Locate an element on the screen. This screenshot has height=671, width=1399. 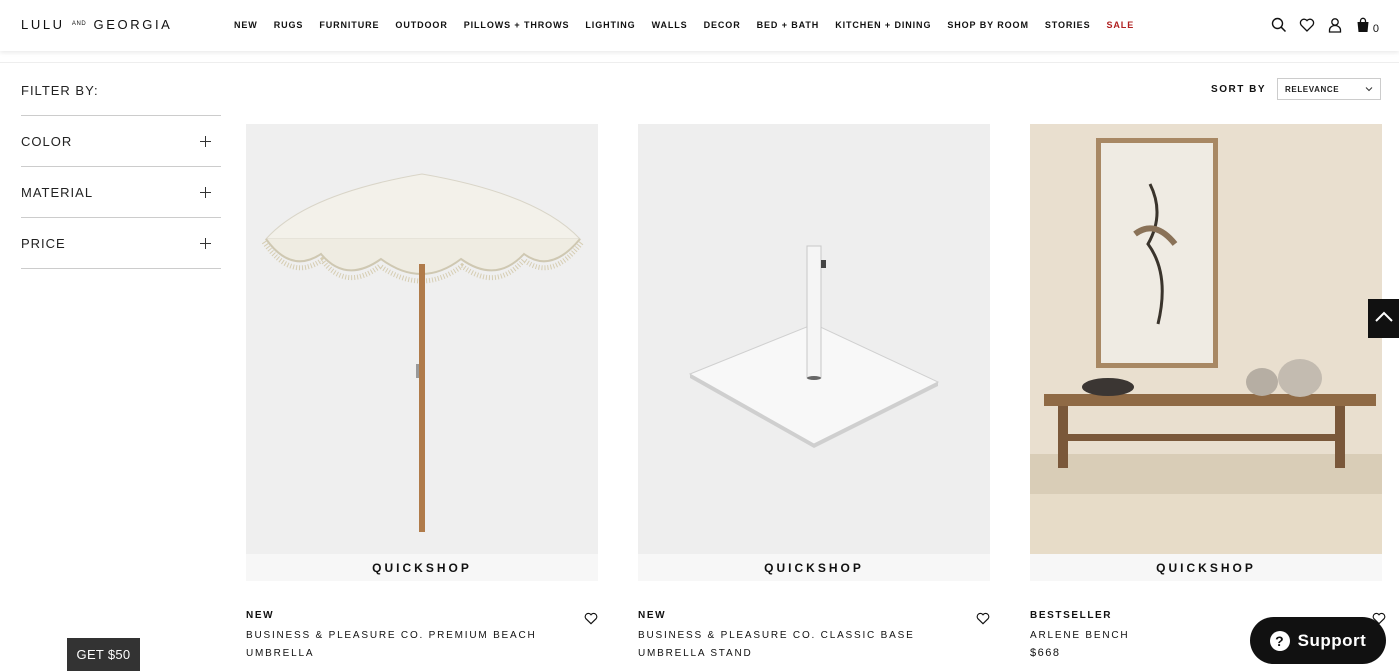
sort-label: SORT BY is located at coordinates (1238, 89).